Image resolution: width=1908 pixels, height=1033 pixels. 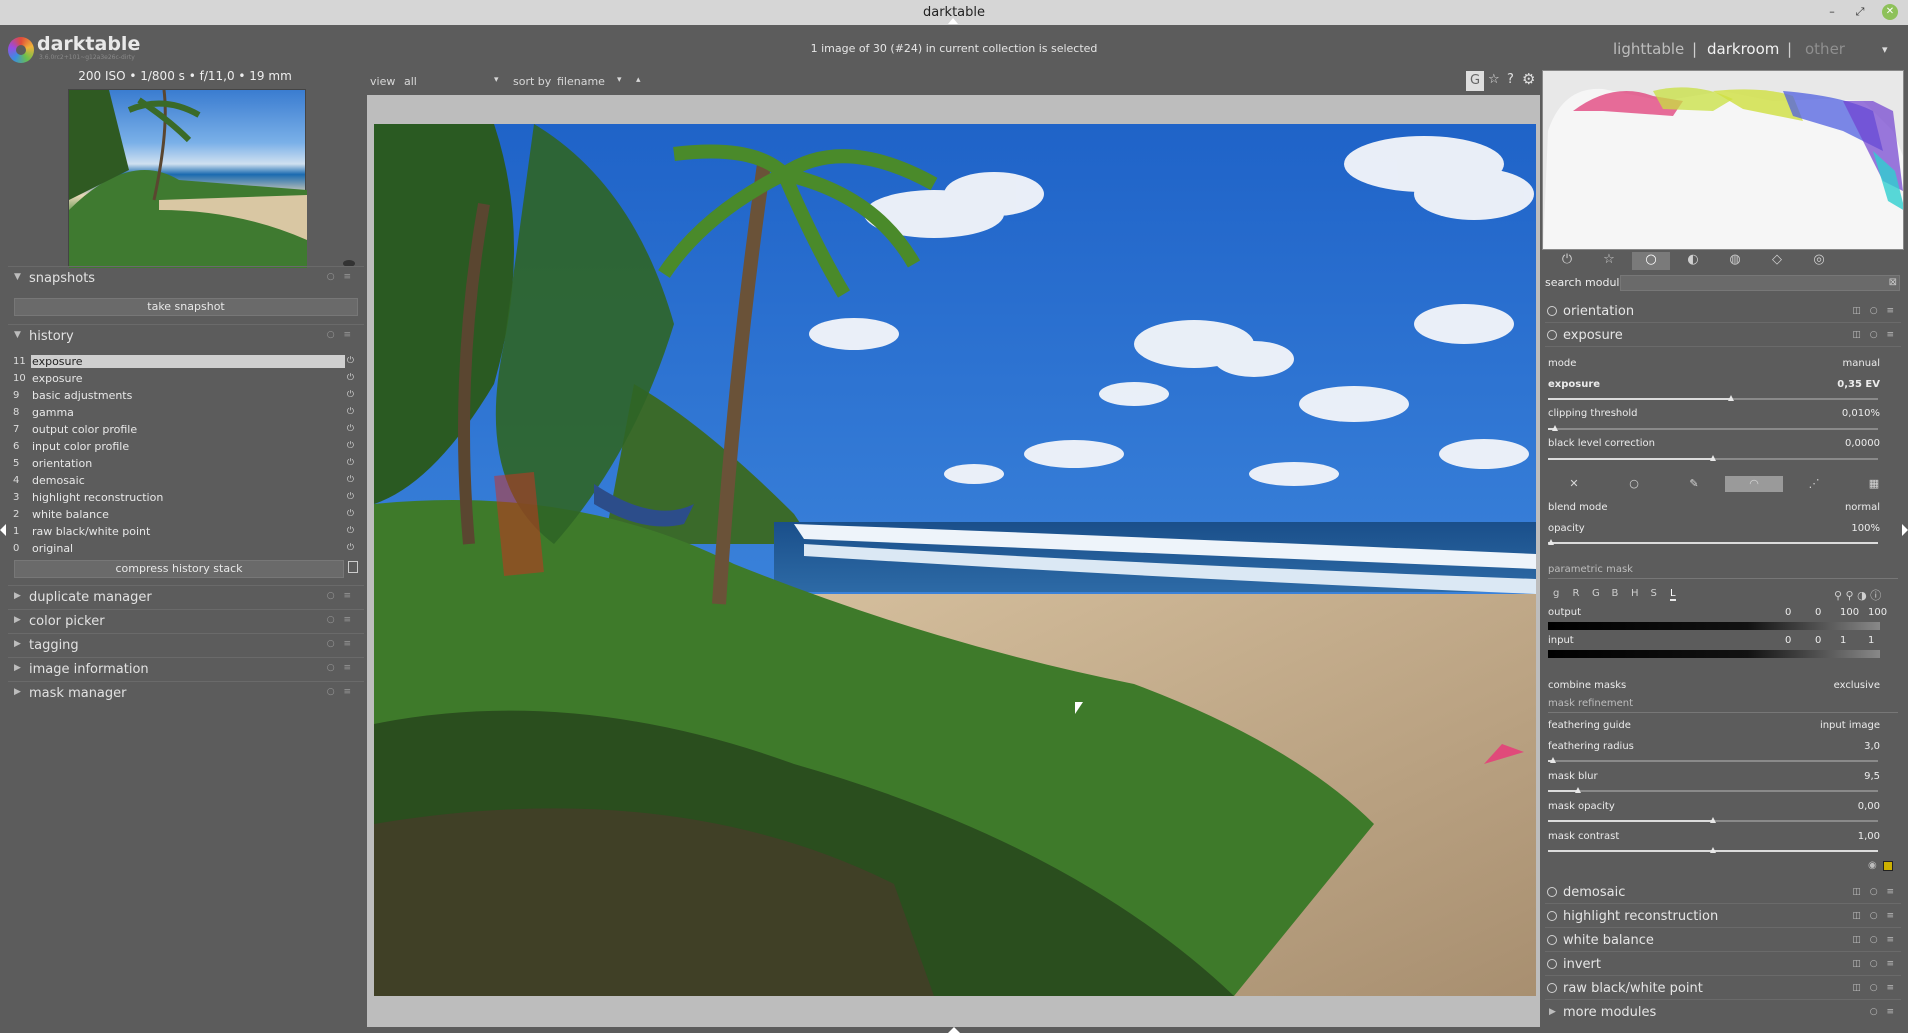 I want to click on mask-channel-tab: H, so click(x=1635, y=593).